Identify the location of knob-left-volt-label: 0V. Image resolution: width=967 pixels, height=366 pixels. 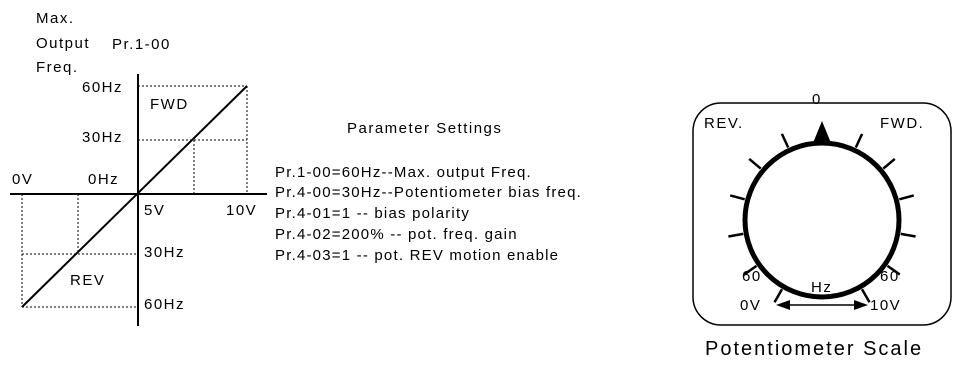
(751, 305).